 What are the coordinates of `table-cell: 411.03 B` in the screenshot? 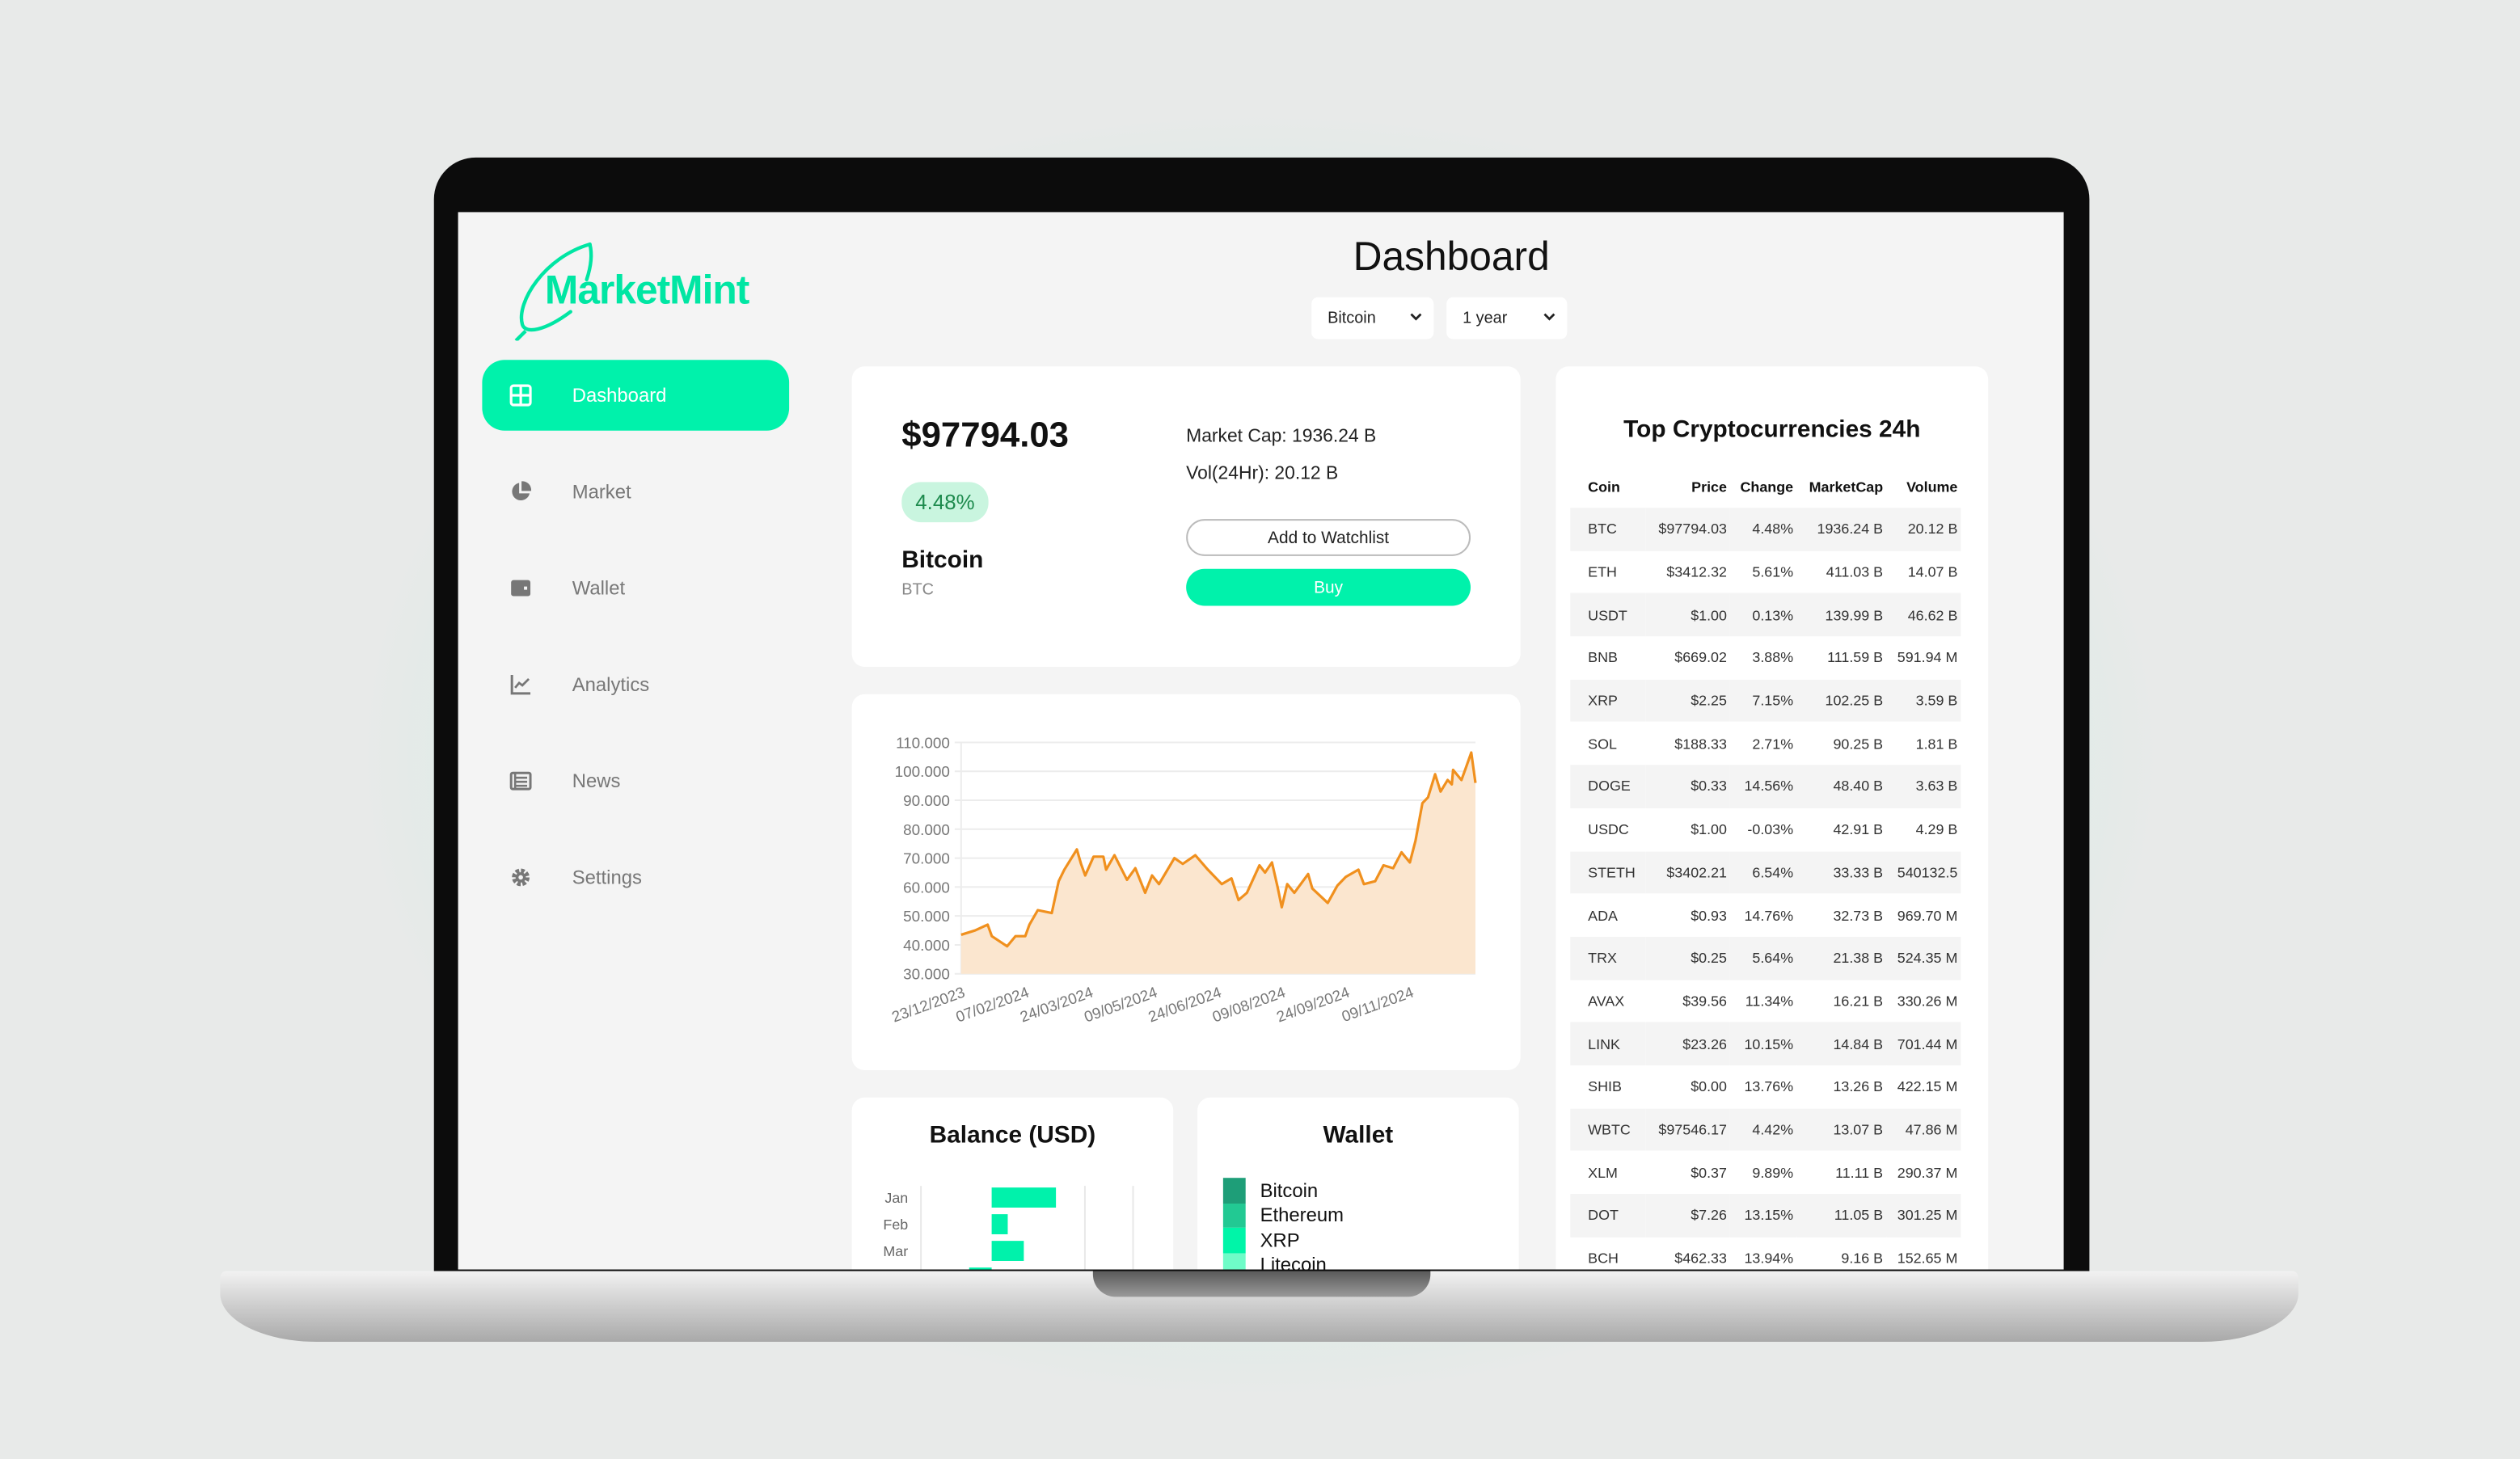 It's located at (1855, 571).